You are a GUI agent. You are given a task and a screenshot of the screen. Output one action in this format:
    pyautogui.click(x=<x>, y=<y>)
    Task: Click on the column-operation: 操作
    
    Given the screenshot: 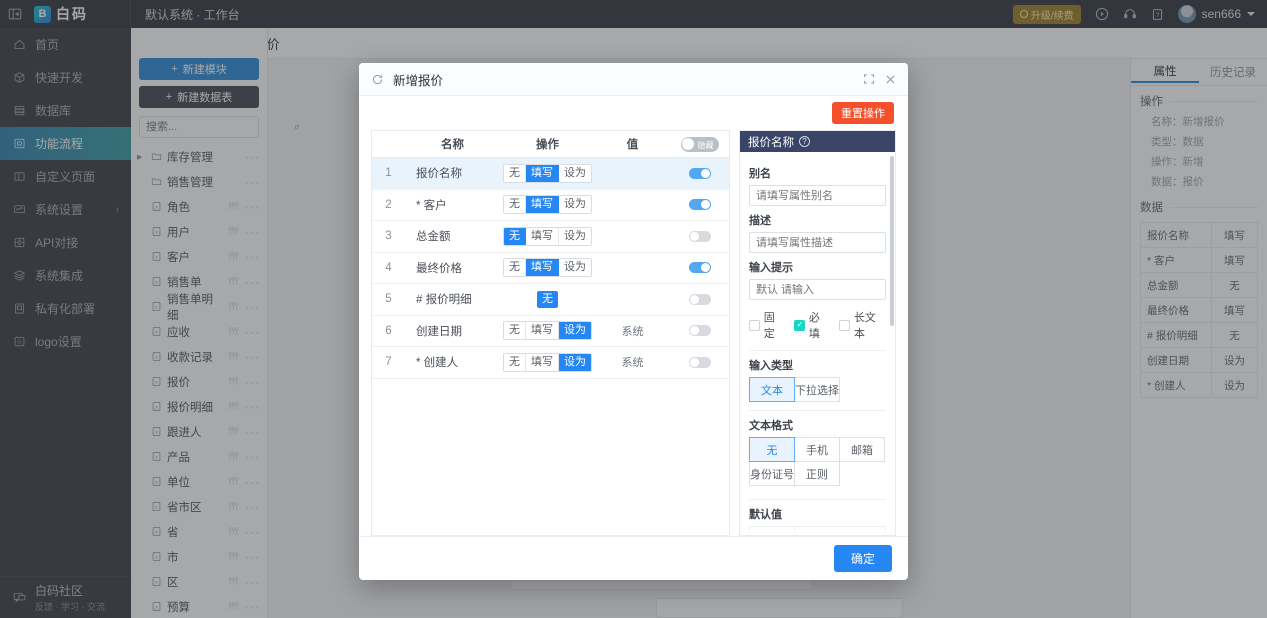 What is the action you would take?
    pyautogui.click(x=547, y=145)
    